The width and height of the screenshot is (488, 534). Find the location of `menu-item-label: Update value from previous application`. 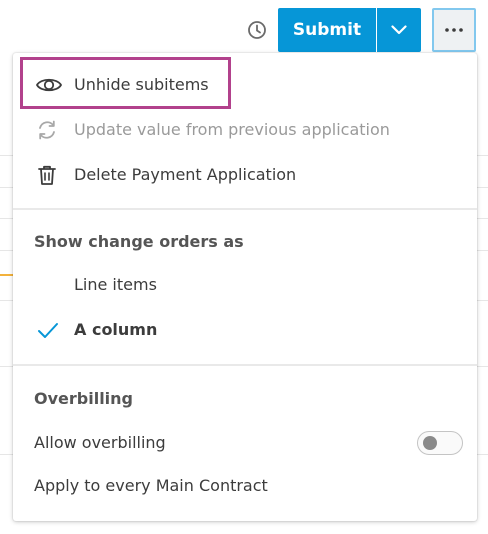

menu-item-label: Update value from previous application is located at coordinates (232, 129).